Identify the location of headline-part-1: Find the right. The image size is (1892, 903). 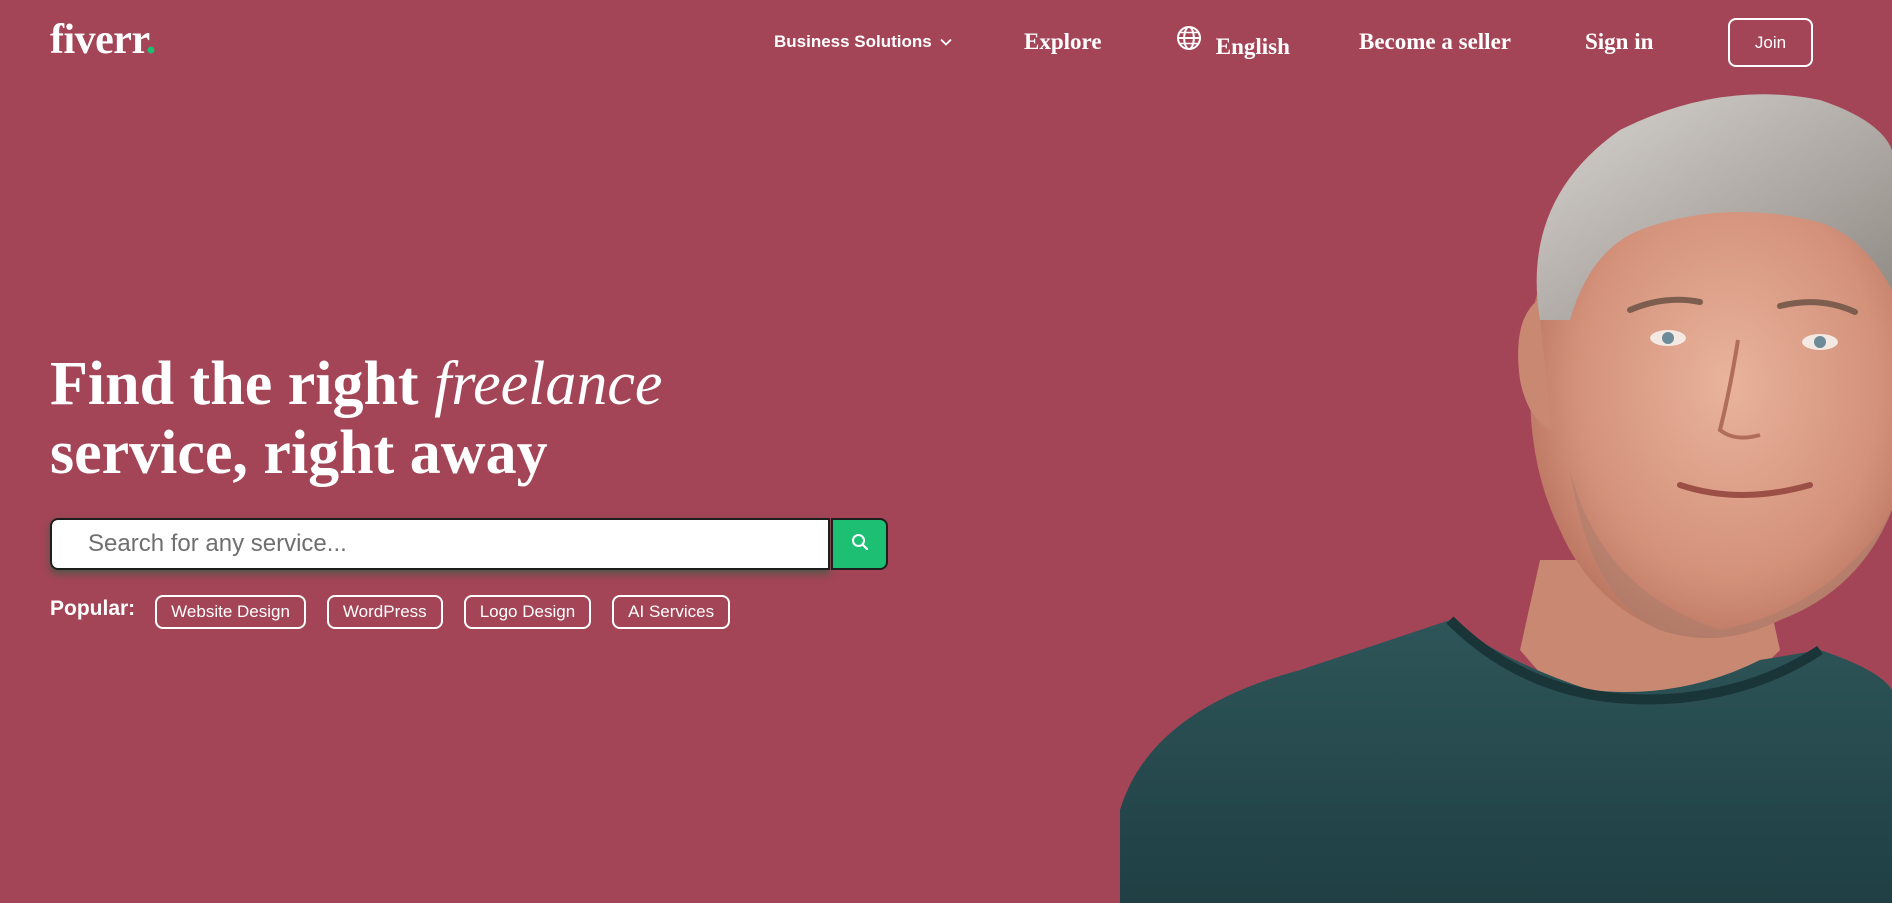
(242, 384).